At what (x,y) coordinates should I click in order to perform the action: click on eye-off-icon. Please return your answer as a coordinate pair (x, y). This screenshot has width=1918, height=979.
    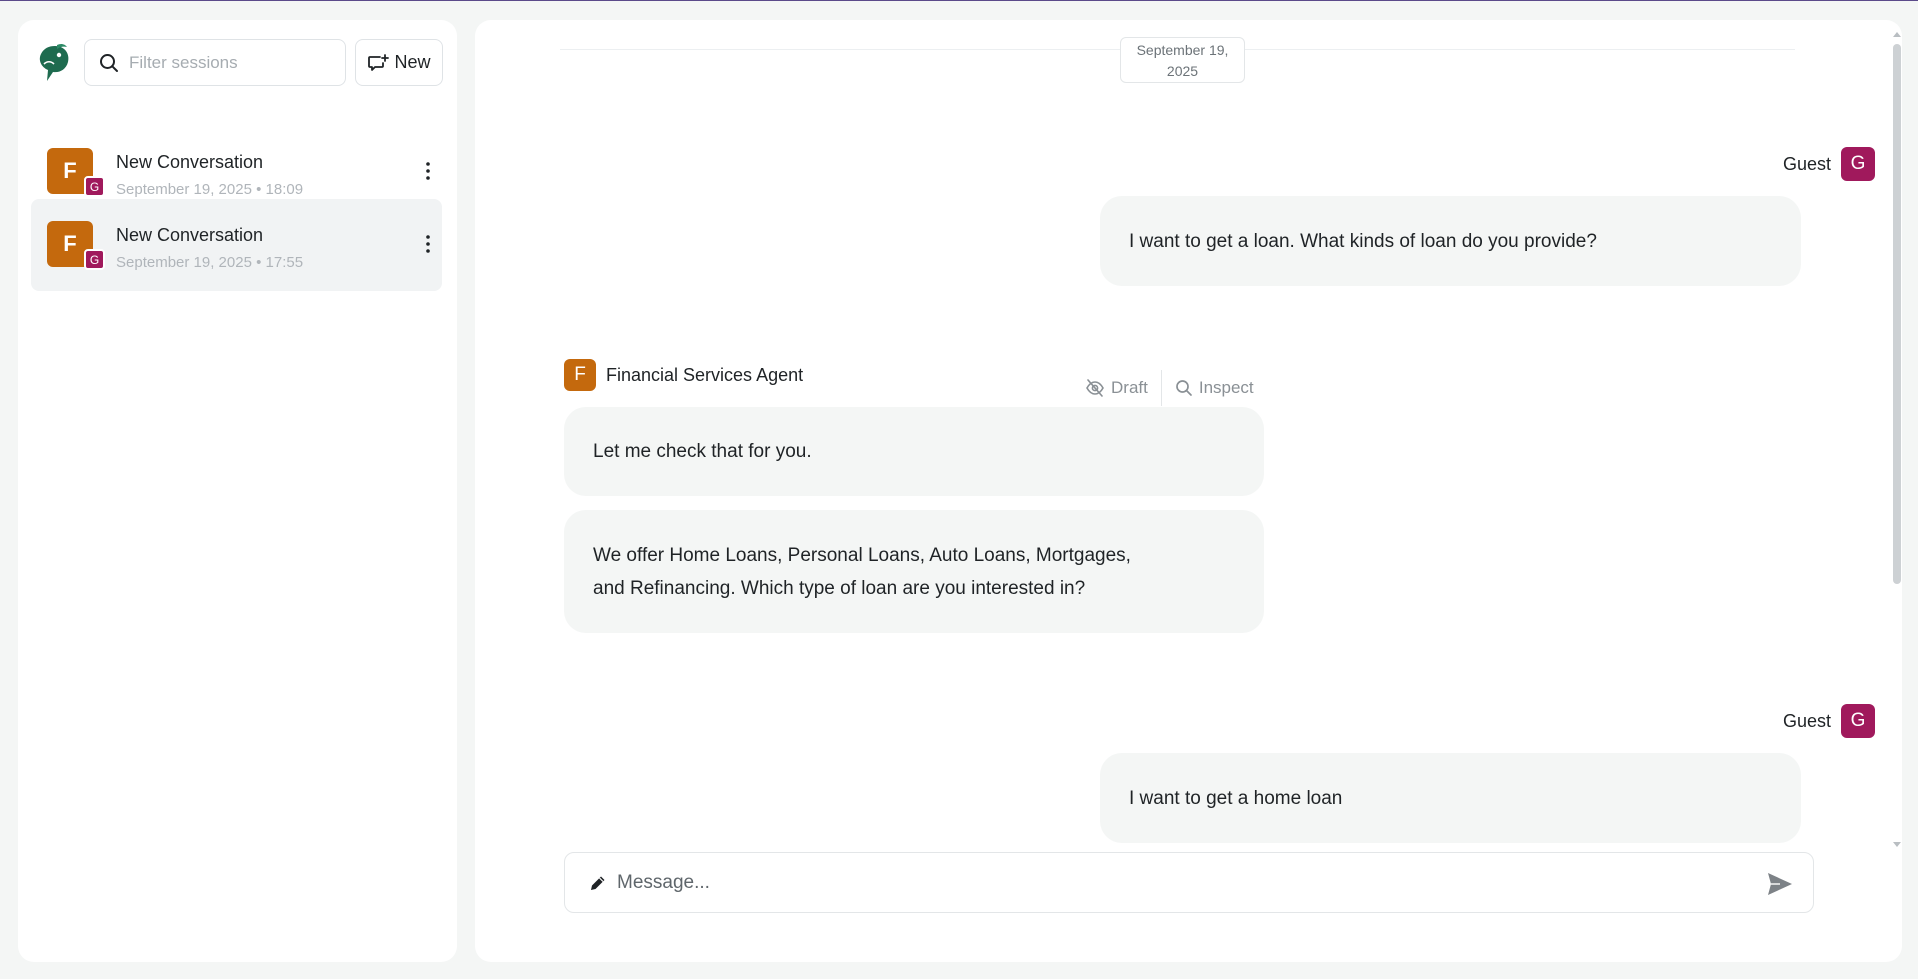
    Looking at the image, I should click on (1095, 388).